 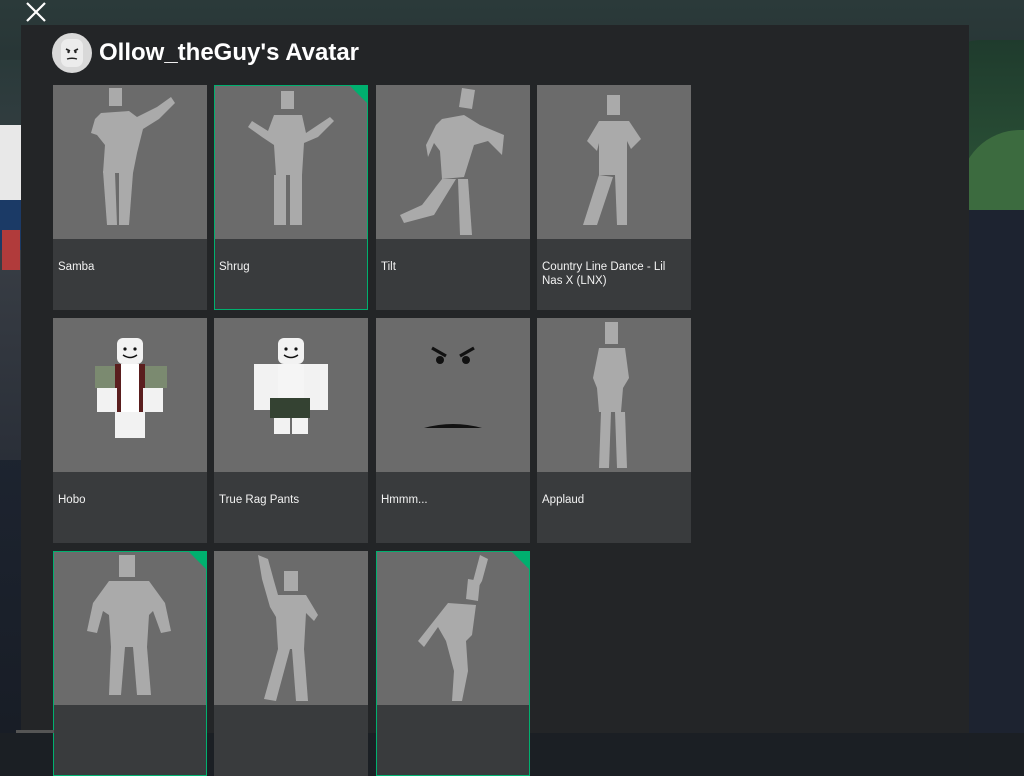 I want to click on item-card-applaud: Applaud, so click(x=614, y=430).